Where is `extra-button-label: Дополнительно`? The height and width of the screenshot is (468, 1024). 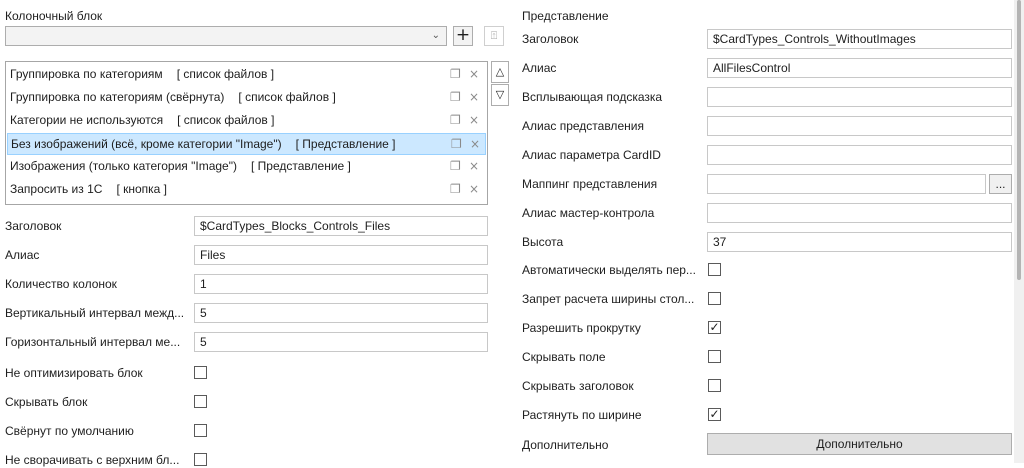 extra-button-label: Дополнительно is located at coordinates (859, 444).